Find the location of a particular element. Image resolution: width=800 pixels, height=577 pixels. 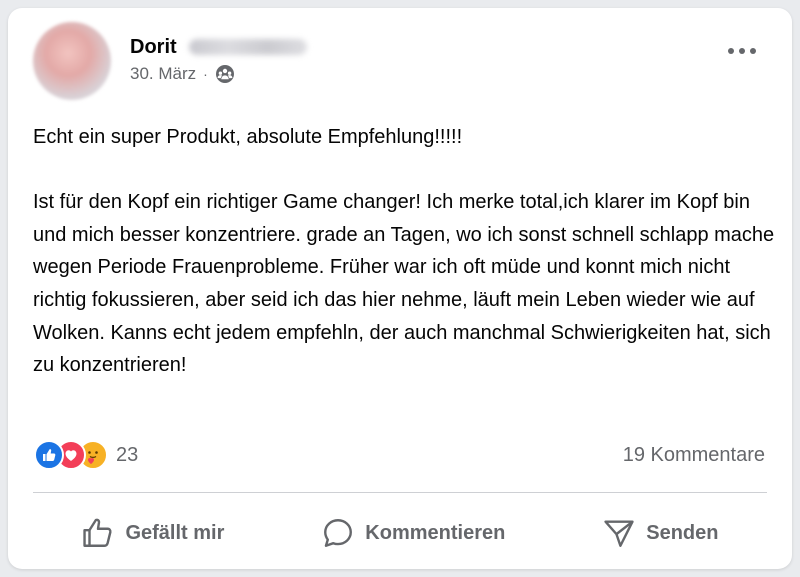

comment-button-label: Kommentieren is located at coordinates (435, 532).